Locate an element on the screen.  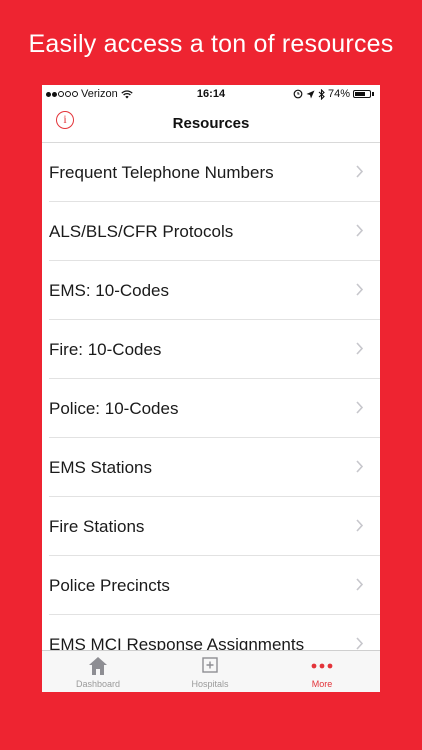
list-item-label: Frequent Telephone Numbers is located at coordinates (161, 172).